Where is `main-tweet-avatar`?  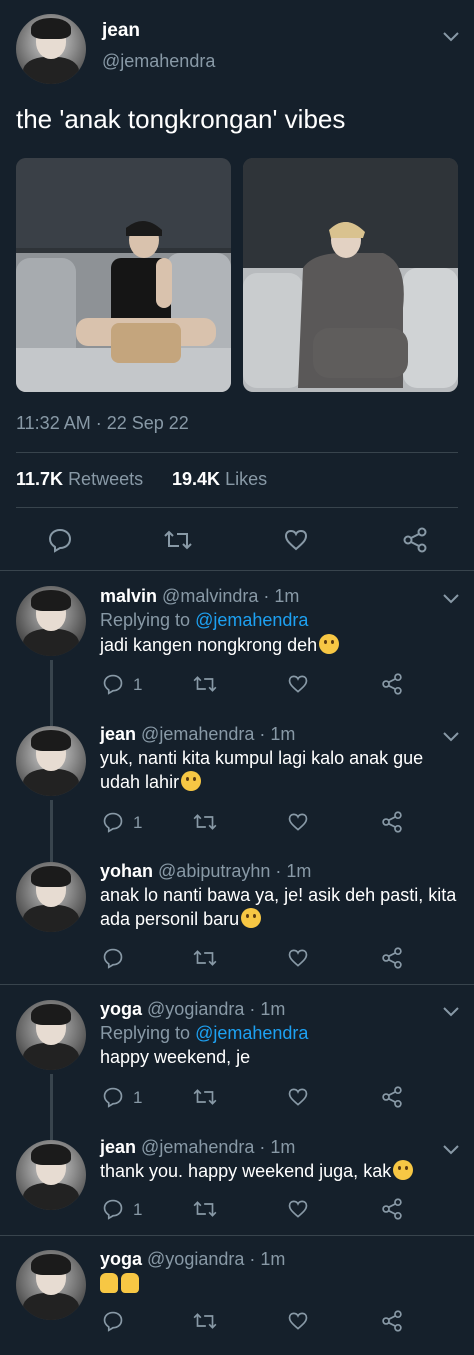
main-tweet-avatar is located at coordinates (51, 49).